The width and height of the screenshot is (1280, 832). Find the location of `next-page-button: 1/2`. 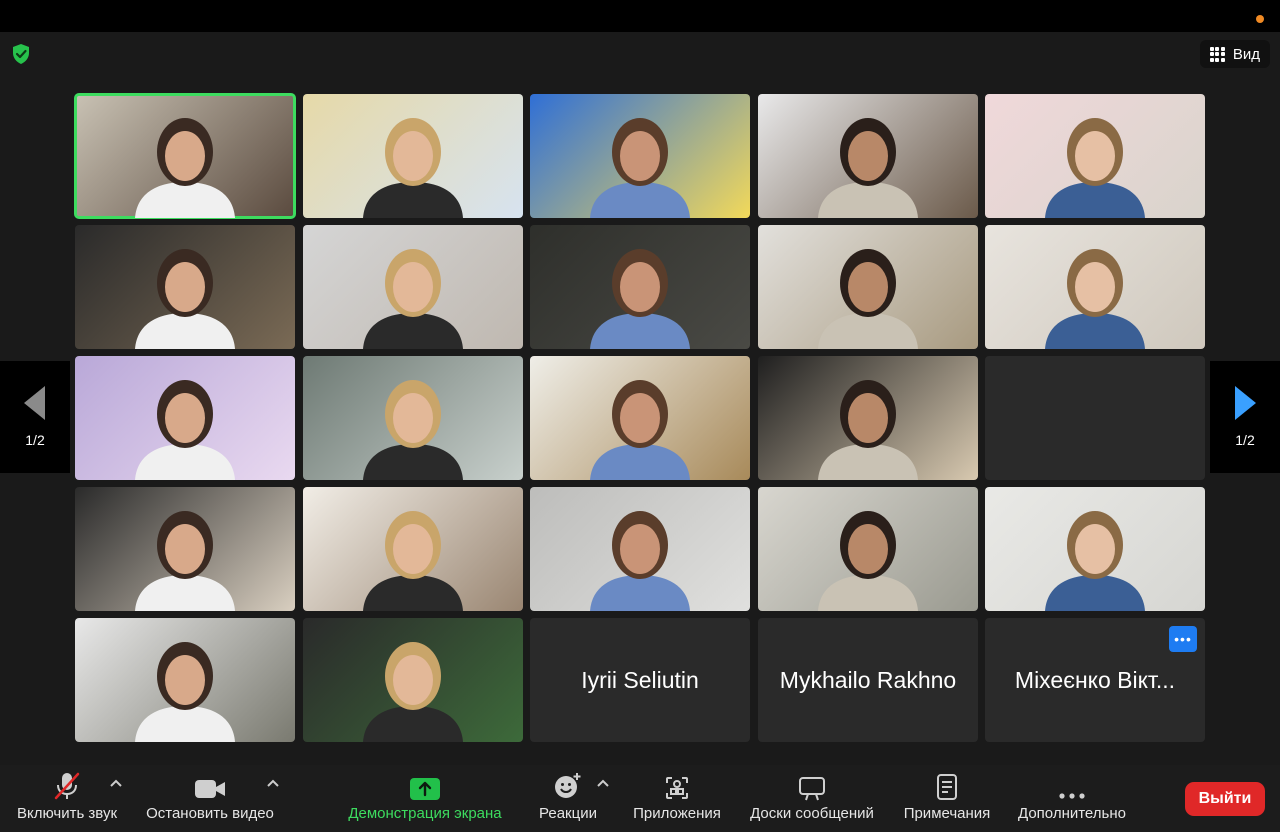

next-page-button: 1/2 is located at coordinates (1245, 417).